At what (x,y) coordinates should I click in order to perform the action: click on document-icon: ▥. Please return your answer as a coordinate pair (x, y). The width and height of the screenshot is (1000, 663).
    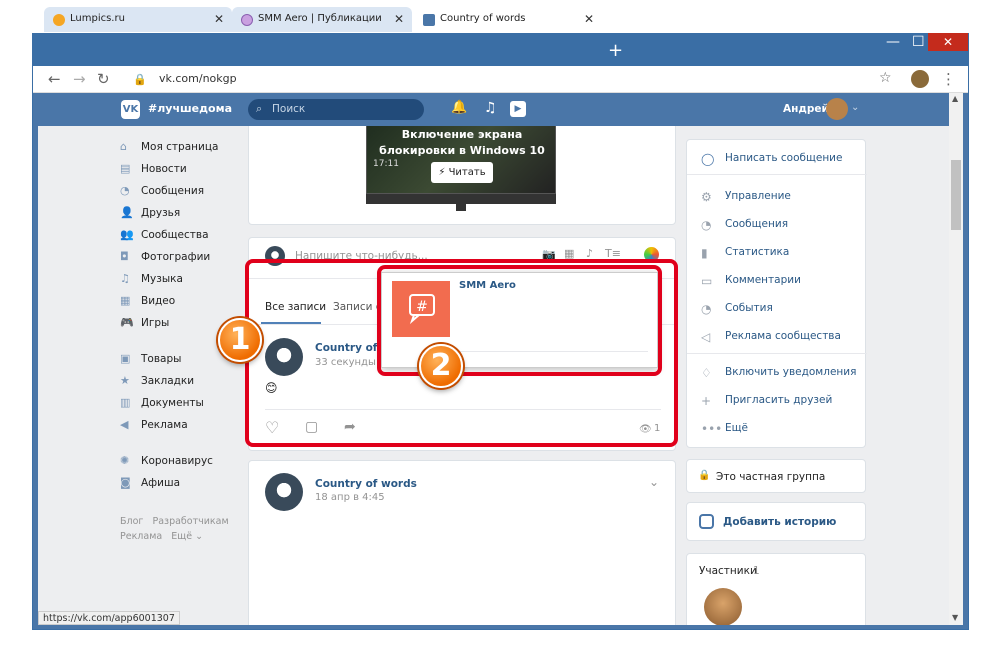
    Looking at the image, I should click on (125, 402).